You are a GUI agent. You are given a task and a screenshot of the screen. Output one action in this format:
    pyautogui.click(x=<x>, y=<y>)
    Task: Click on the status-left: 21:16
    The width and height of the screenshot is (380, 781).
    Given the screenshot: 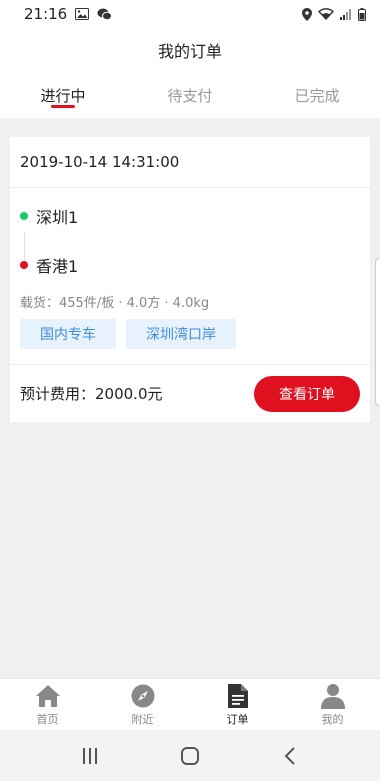 What is the action you would take?
    pyautogui.click(x=68, y=14)
    